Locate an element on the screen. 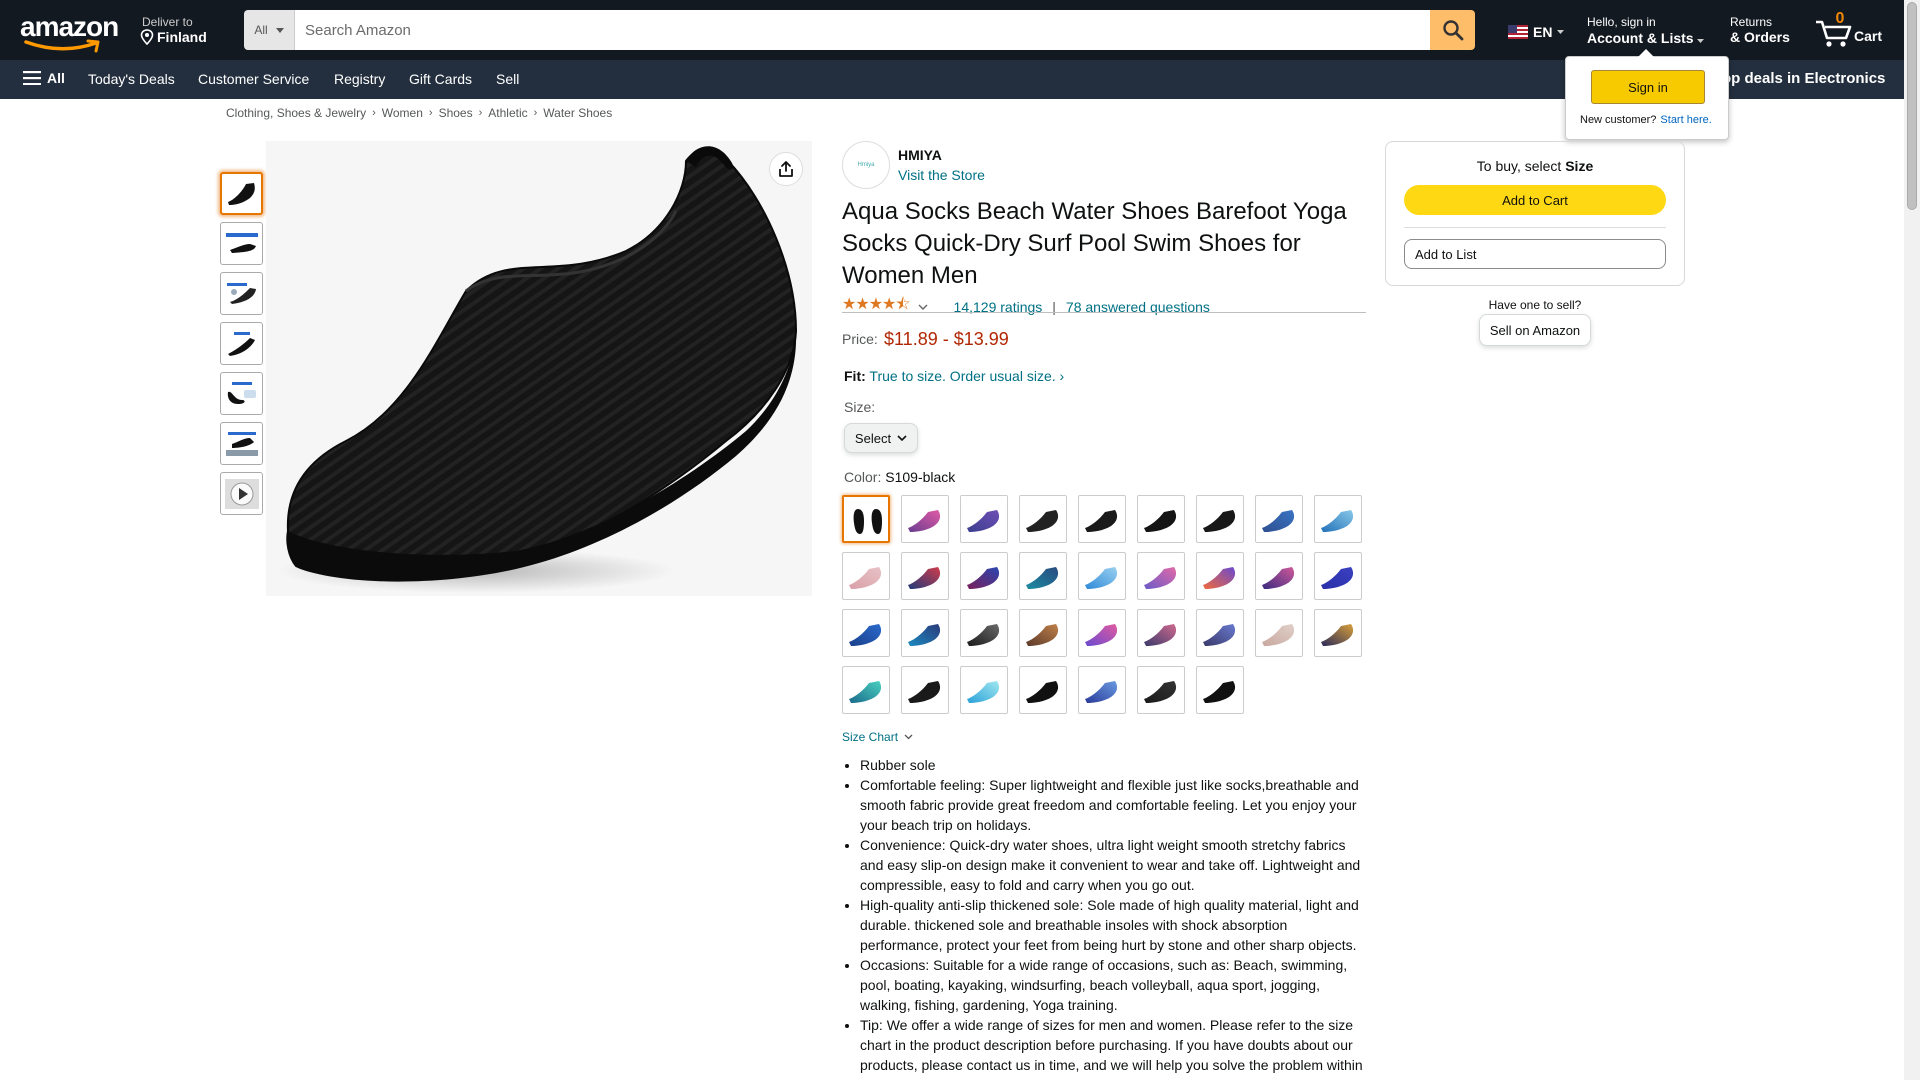  nav-todays-deals: Today's Deals is located at coordinates (131, 79).